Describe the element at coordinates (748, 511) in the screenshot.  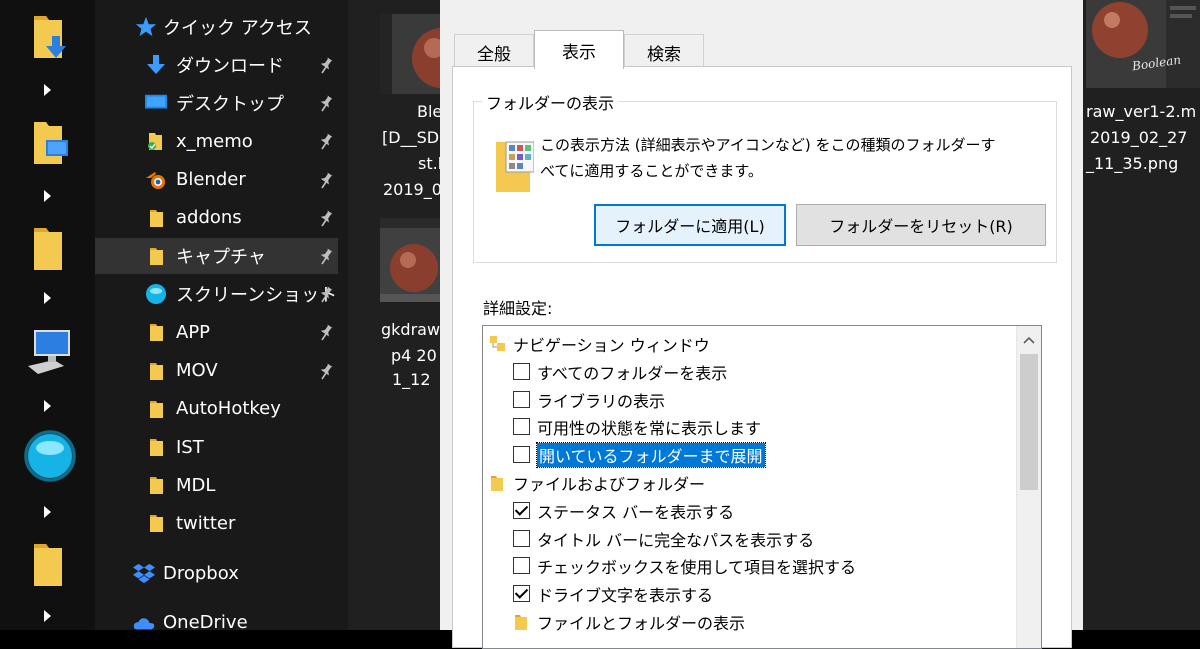
I see `tree-checkbox-row: ステータス バーを表示する` at that location.